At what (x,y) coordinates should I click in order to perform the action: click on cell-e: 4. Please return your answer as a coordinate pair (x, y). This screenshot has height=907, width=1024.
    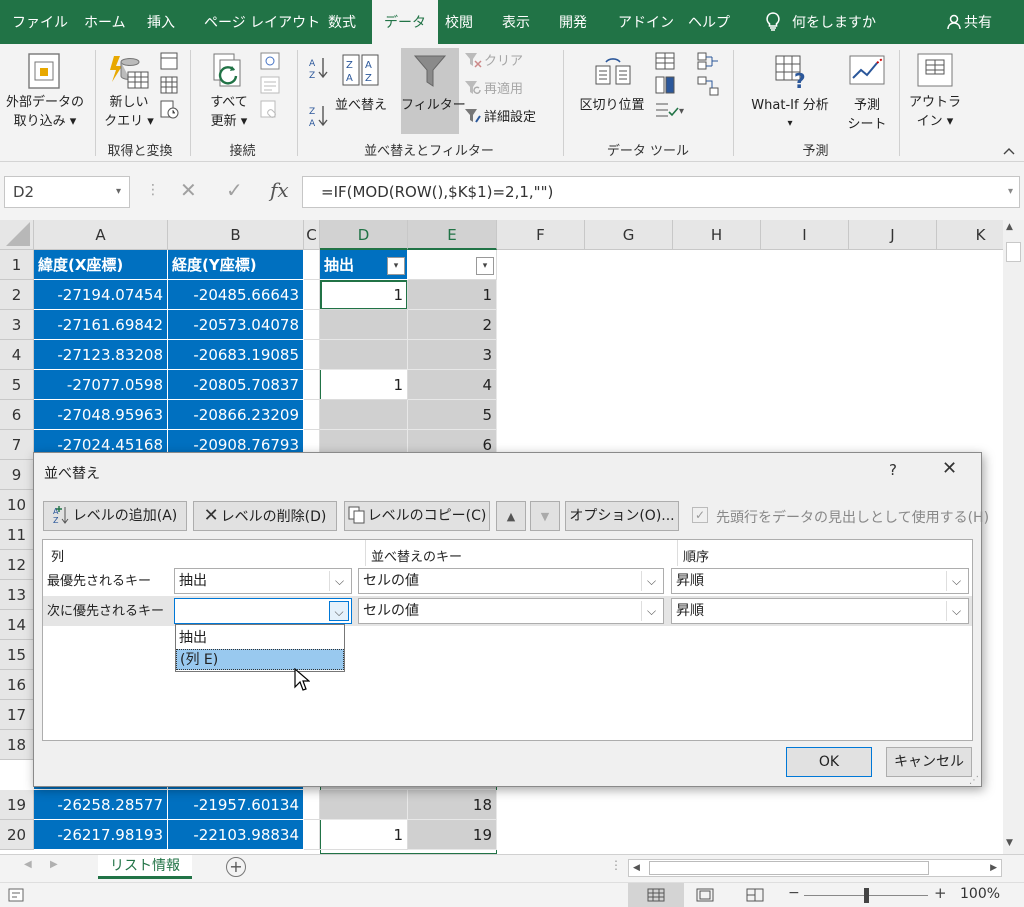
    Looking at the image, I should click on (452, 385).